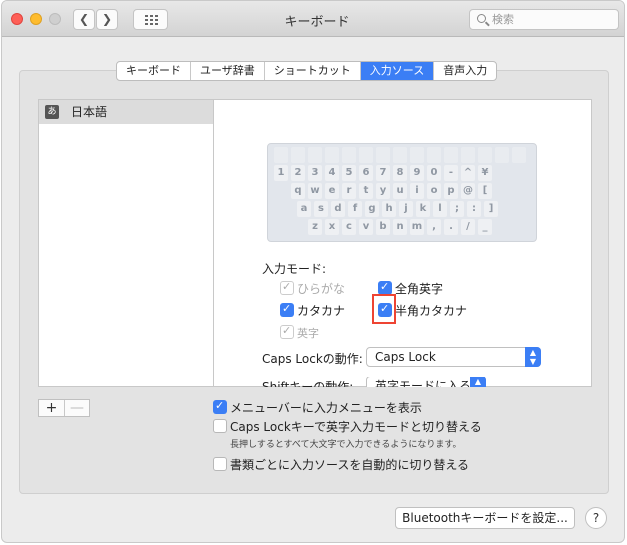  Describe the element at coordinates (434, 191) in the screenshot. I see `keyboard-key: o` at that location.